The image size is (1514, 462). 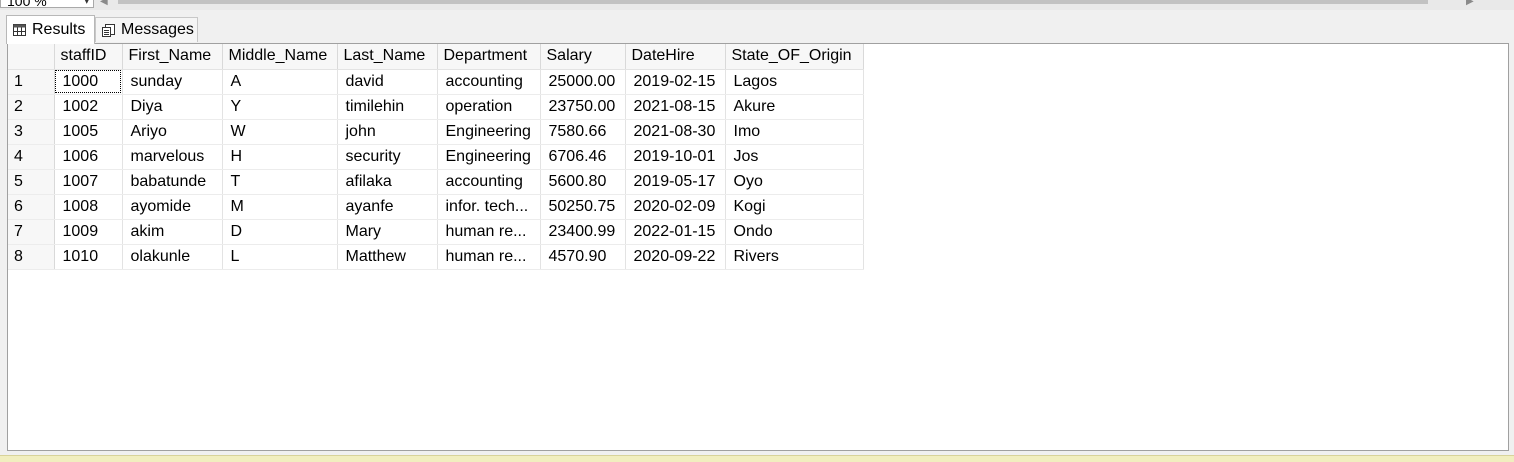 I want to click on cell-staffid: 1000, so click(x=88, y=82).